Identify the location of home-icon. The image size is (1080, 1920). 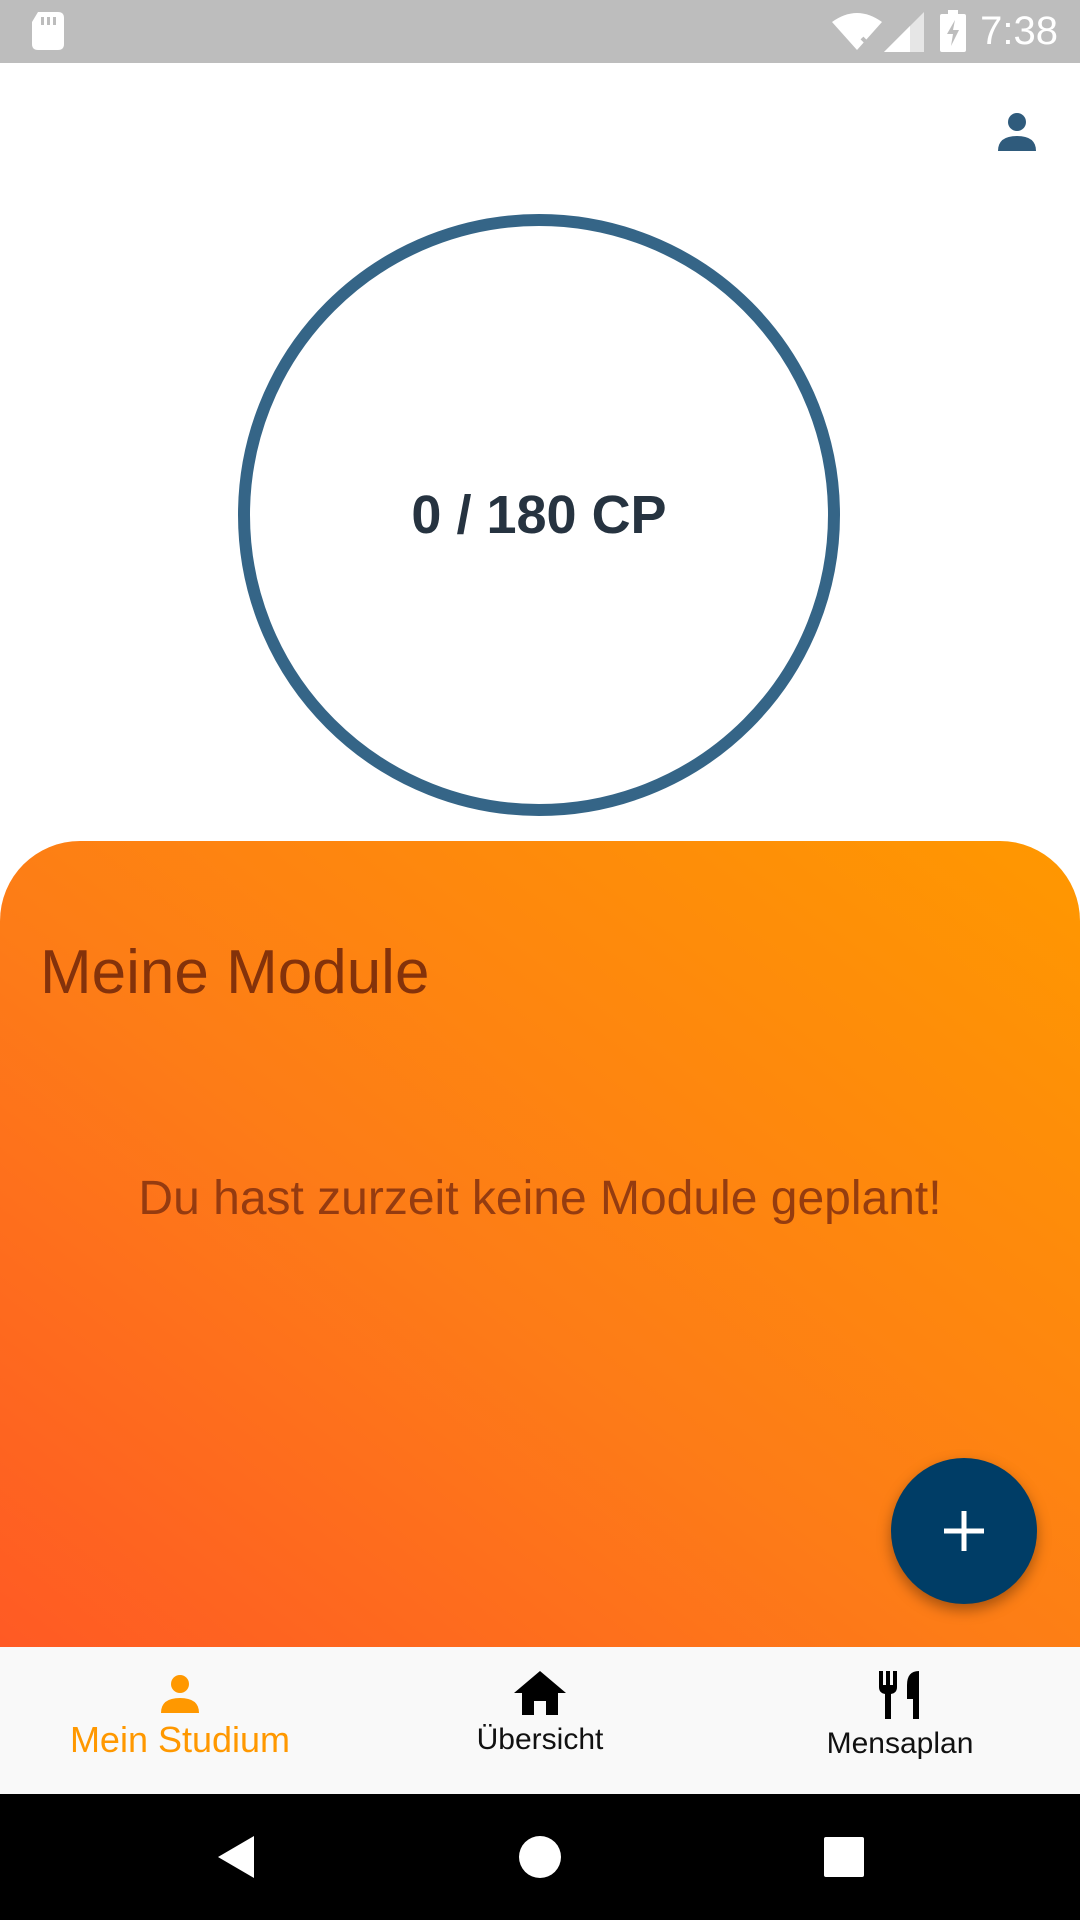
(540, 1693).